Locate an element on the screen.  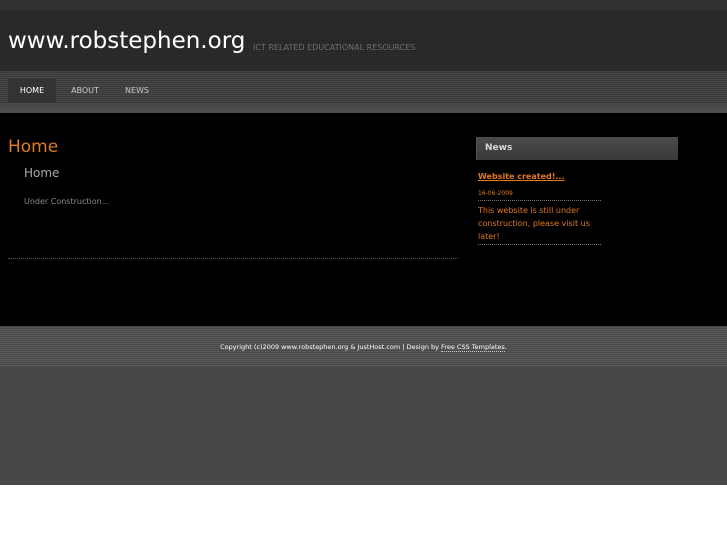
site-slogan: ICT RELATED EDUCATIONAL RESOURCES is located at coordinates (334, 47).